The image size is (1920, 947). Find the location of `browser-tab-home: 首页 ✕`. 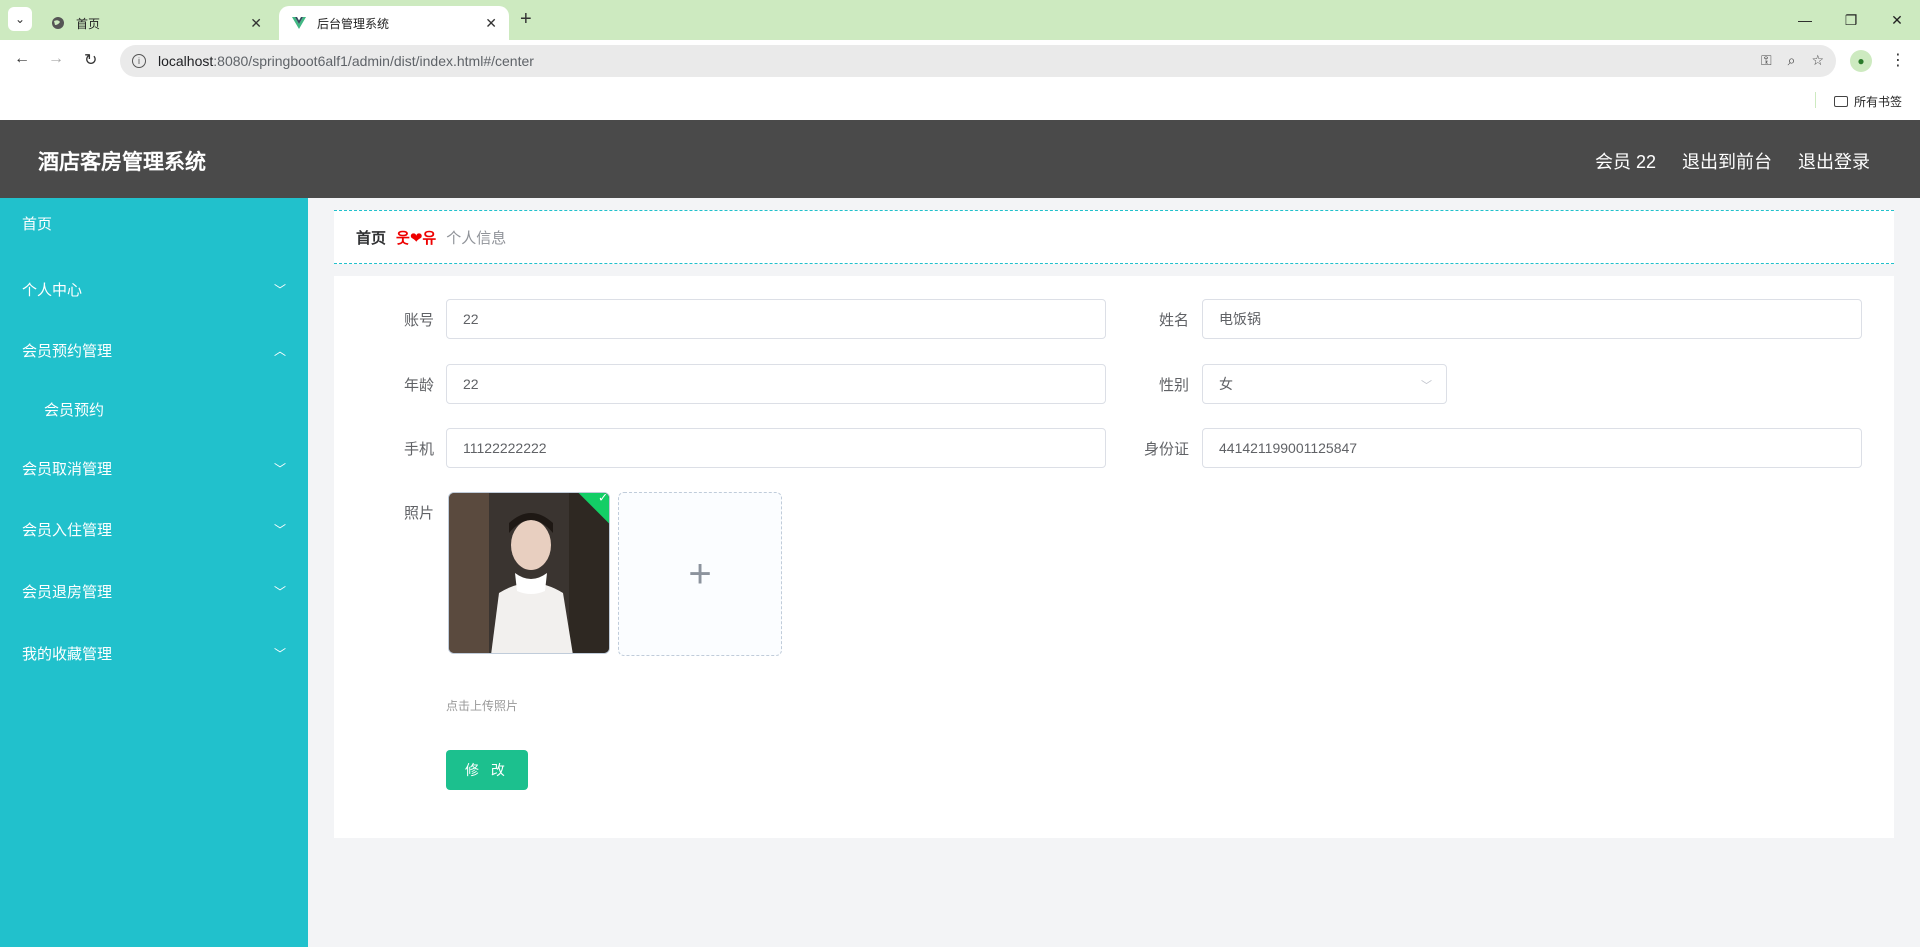

browser-tab-home: 首页 ✕ is located at coordinates (156, 23).